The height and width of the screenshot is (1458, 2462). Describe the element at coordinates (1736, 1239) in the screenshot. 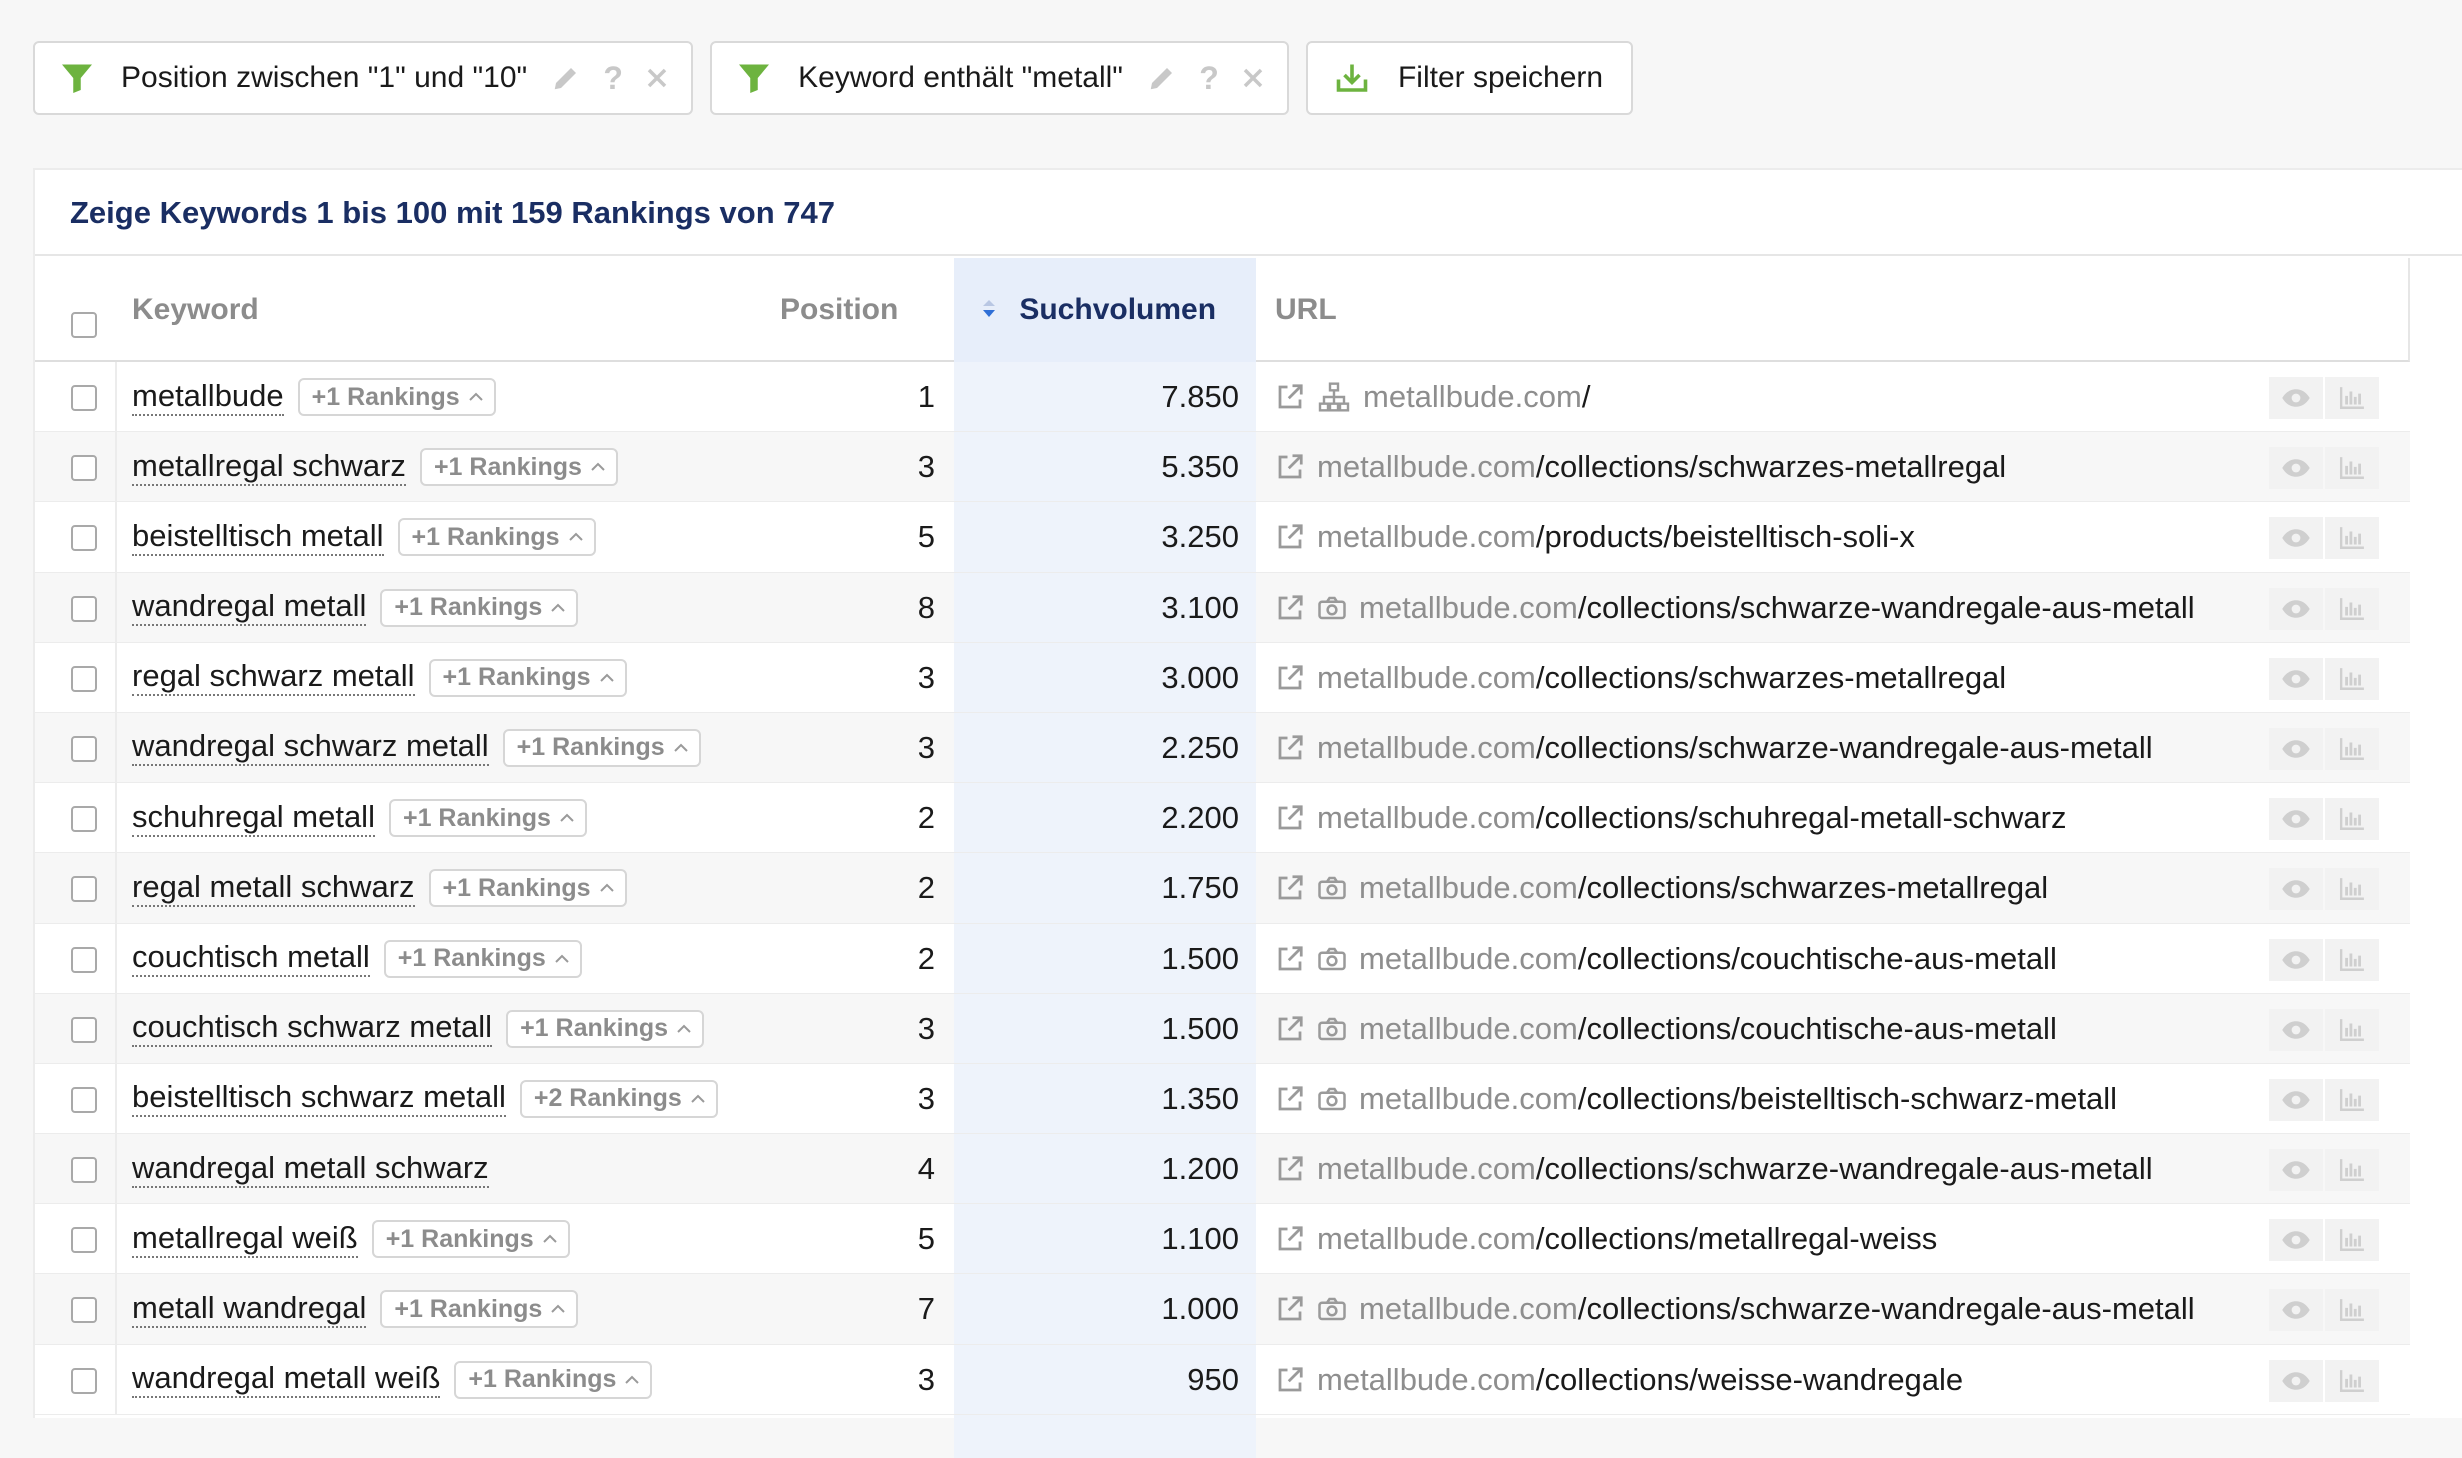

I see `url-path: /collections/metallregal-weiss` at that location.